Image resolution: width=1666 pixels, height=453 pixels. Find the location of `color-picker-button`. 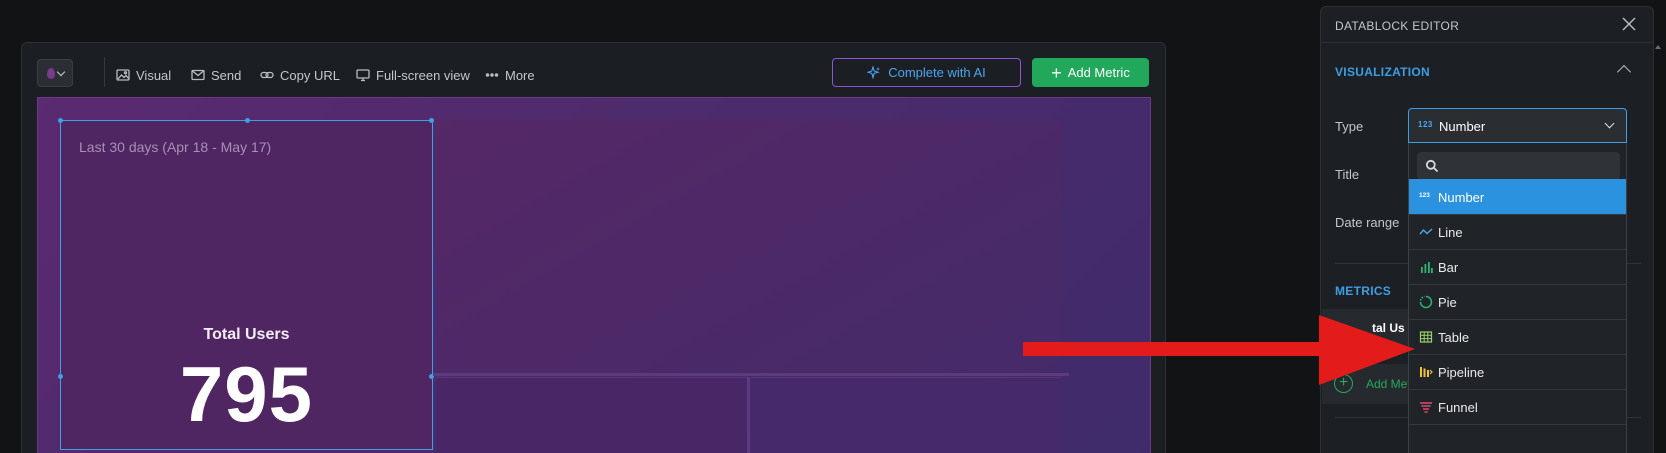

color-picker-button is located at coordinates (55, 73).